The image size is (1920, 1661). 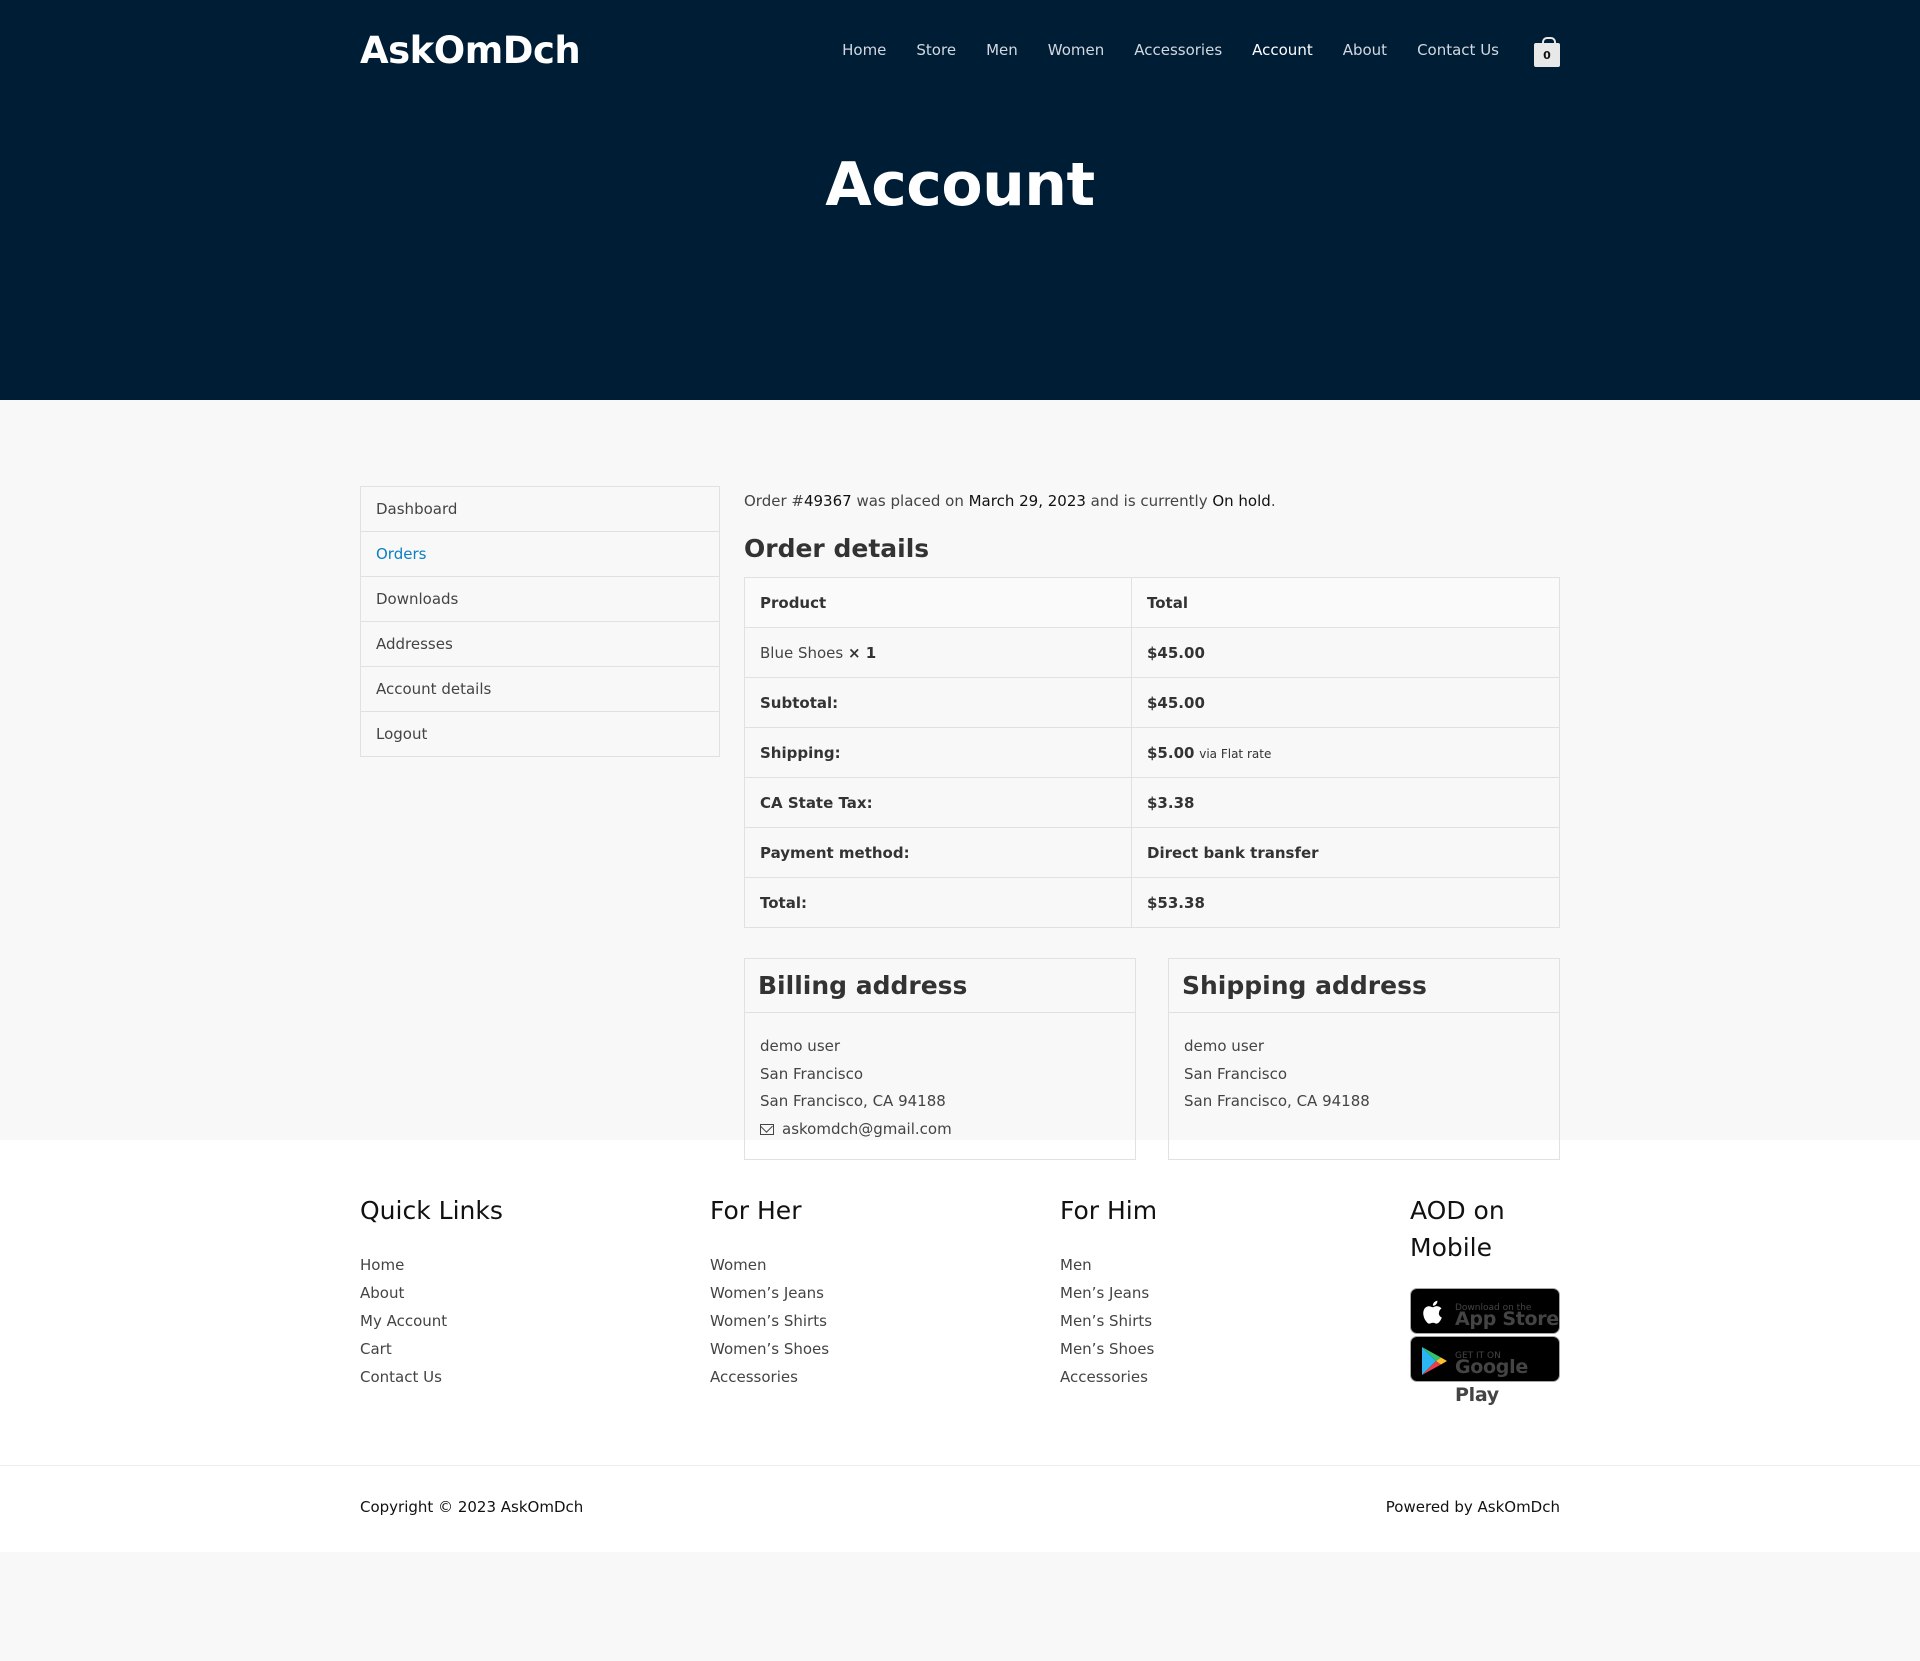 What do you see at coordinates (1149, 501) in the screenshot?
I see `order-intro-mid2: and is currently` at bounding box center [1149, 501].